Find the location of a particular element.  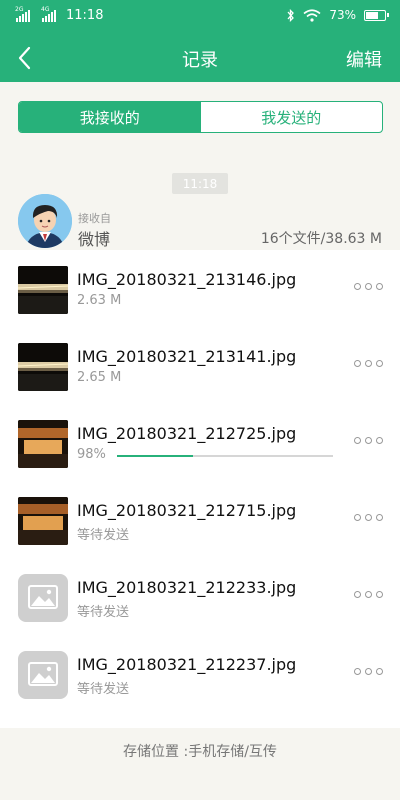

nav-bar: 记录 编辑 is located at coordinates (200, 58).